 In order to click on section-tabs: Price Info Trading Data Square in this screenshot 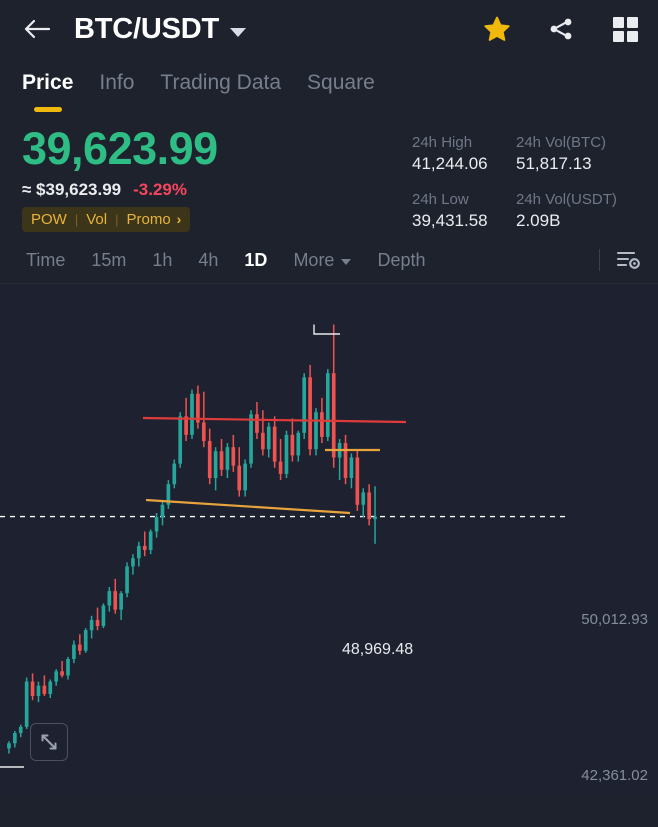, I will do `click(329, 84)`.